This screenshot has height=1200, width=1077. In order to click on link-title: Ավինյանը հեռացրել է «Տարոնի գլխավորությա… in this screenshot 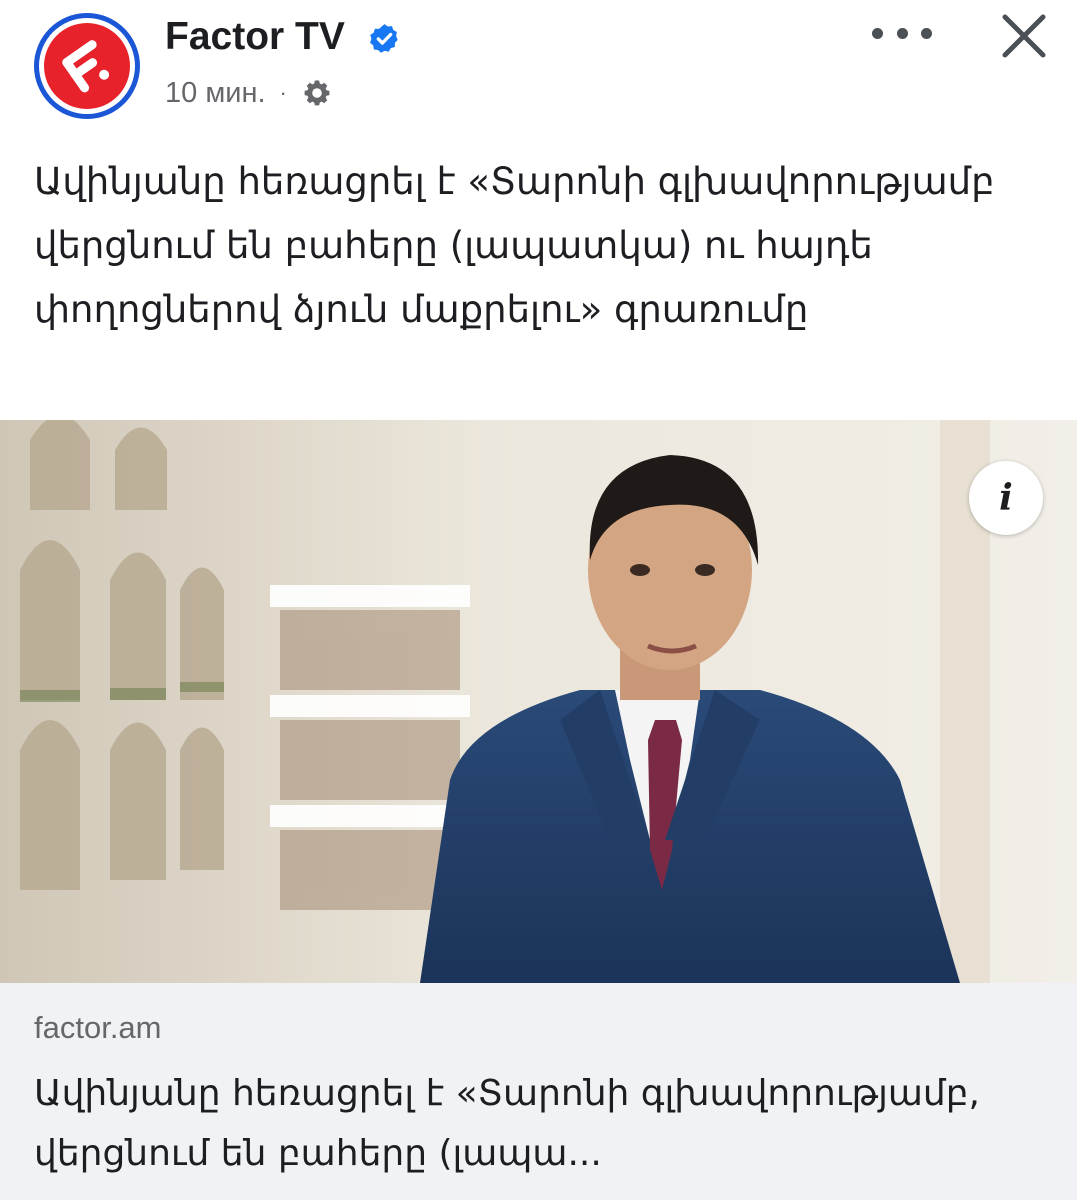, I will do `click(539, 1124)`.